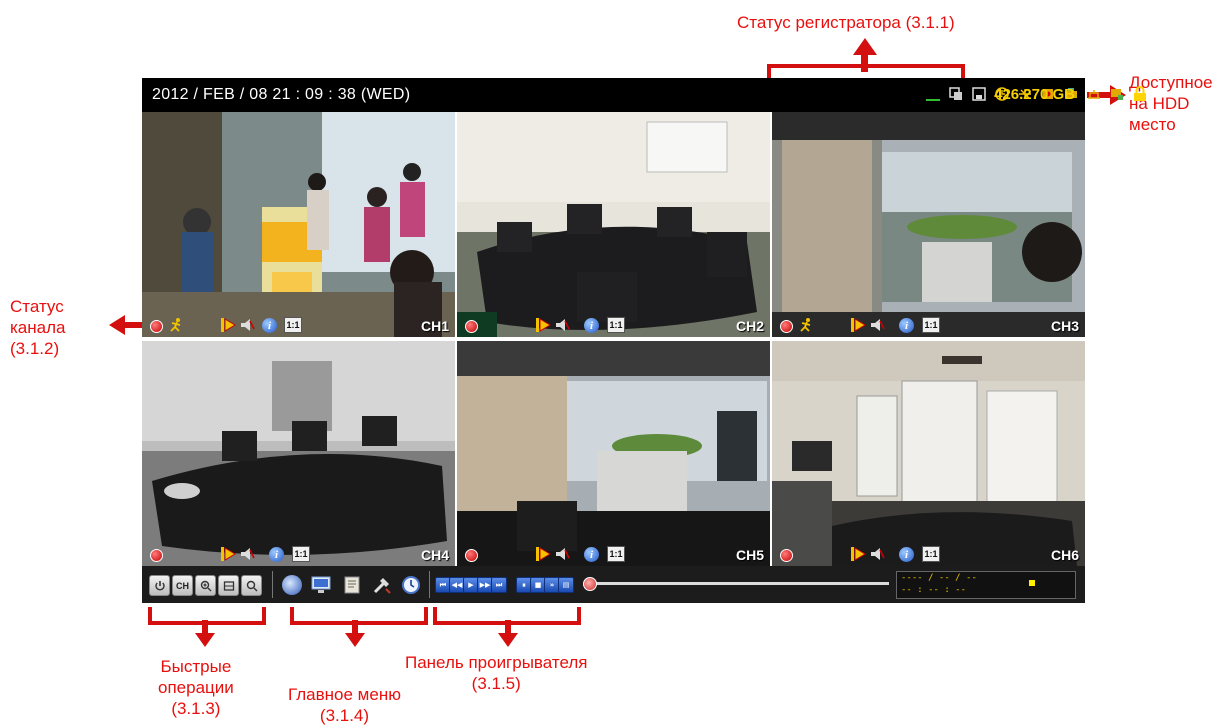 The height and width of the screenshot is (726, 1231). I want to click on monitor-menu-icon, so click(321, 587).